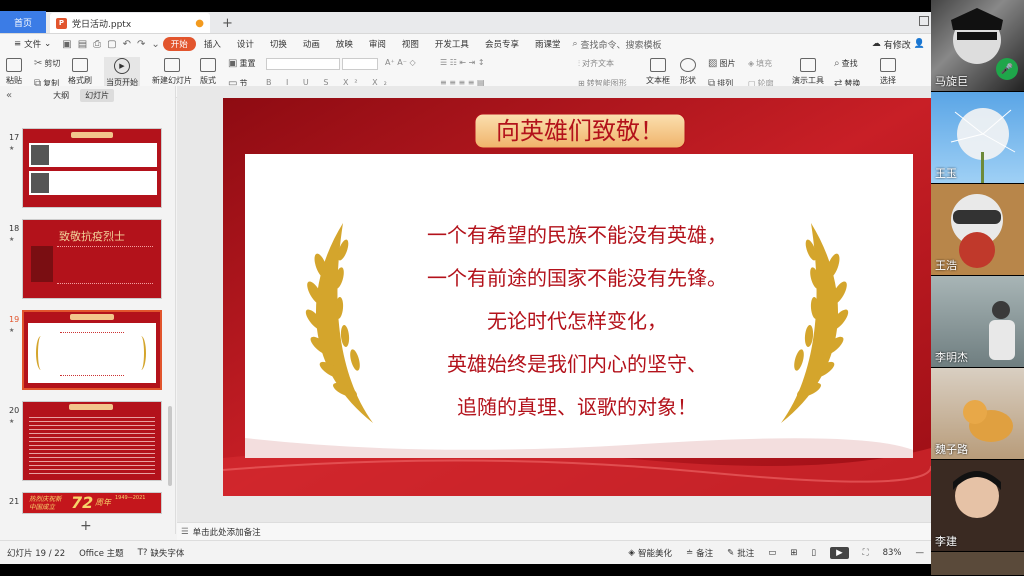  Describe the element at coordinates (111, 44) in the screenshot. I see `preview-icon: ▢` at that location.